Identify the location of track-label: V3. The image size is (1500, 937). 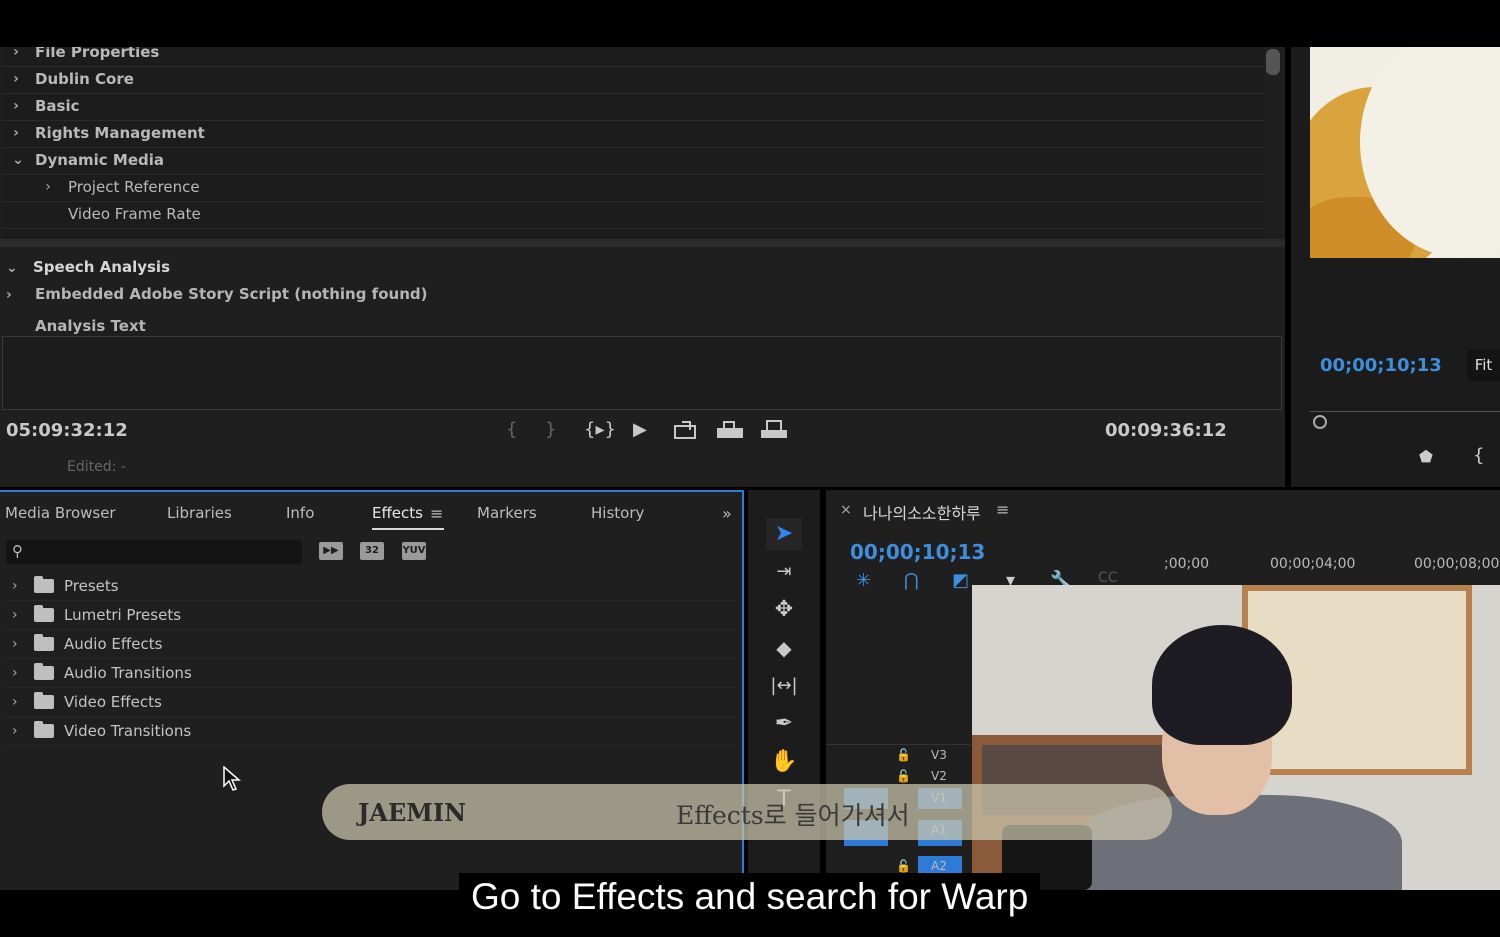
(939, 755).